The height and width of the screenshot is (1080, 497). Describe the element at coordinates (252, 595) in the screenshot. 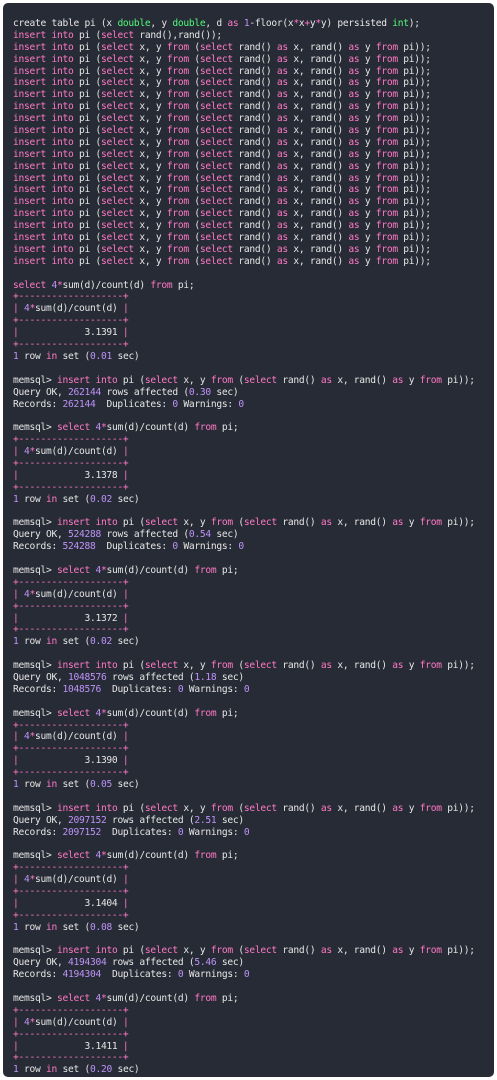

I see `terminal-line: | 4*sum(d)/count(d) |` at that location.